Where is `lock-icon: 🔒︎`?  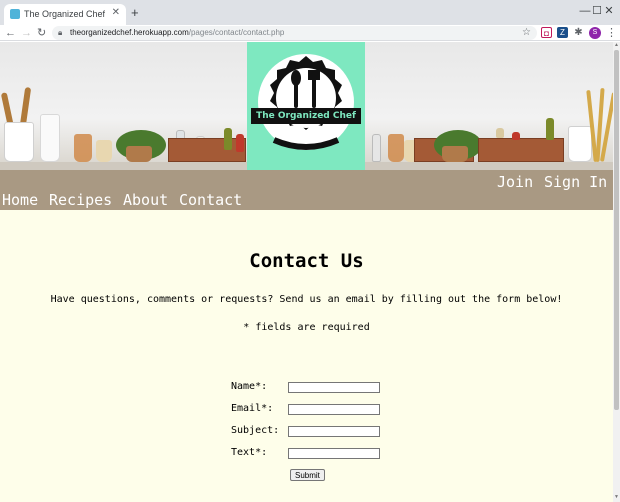
lock-icon: 🔒︎ is located at coordinates (60, 32).